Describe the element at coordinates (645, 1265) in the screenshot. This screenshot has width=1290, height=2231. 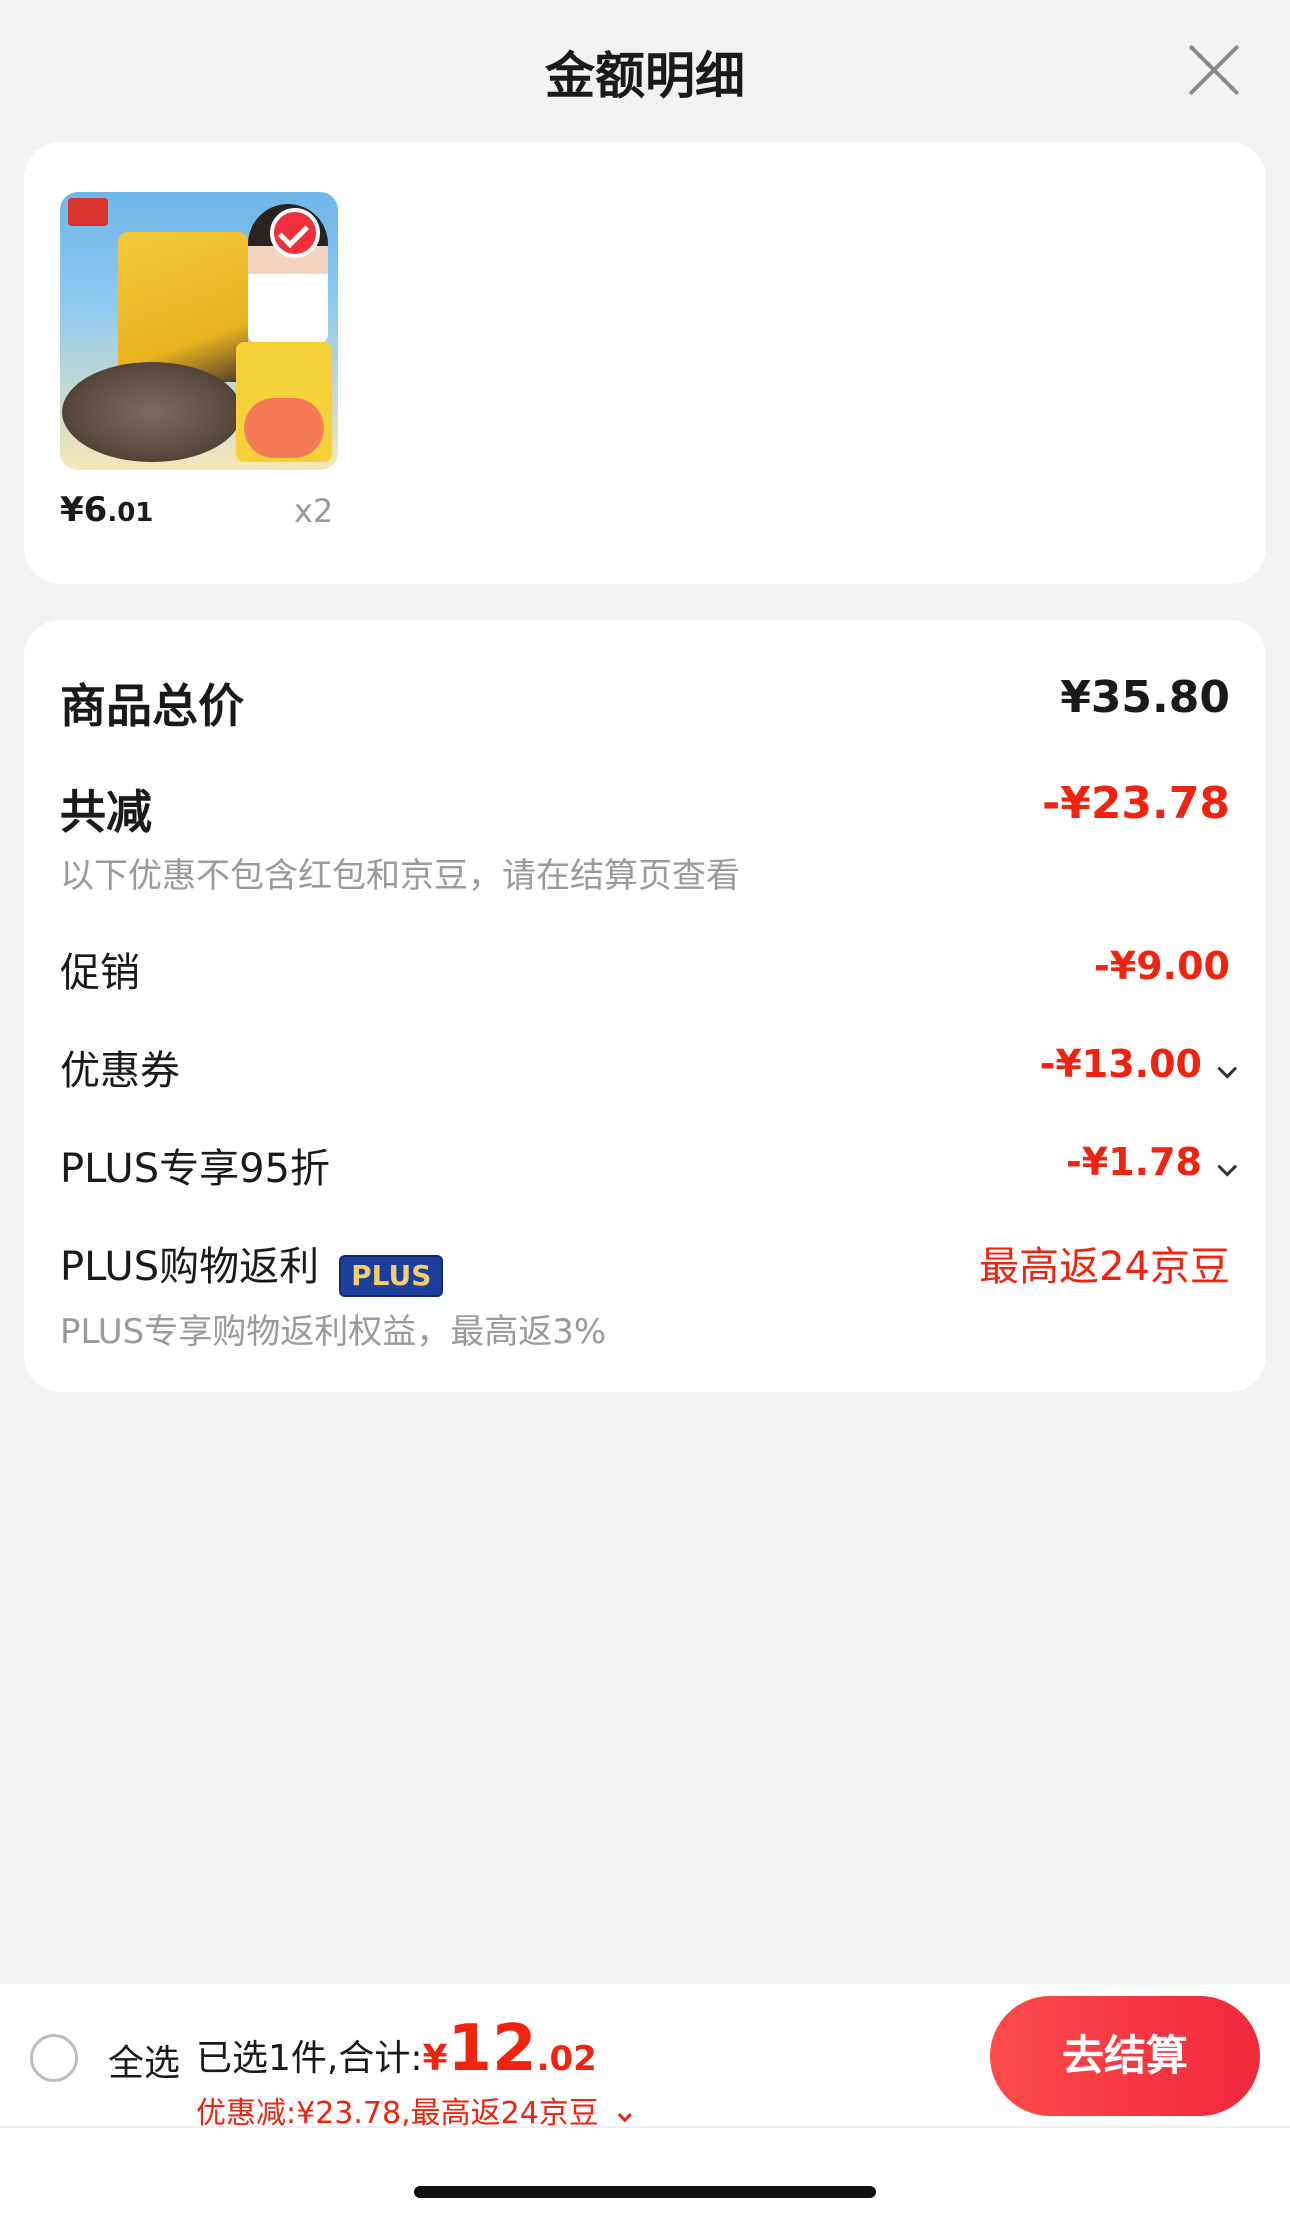
I see `plus-rebate-row: PLUS购物返利 PLUS 最高返24京豆` at that location.